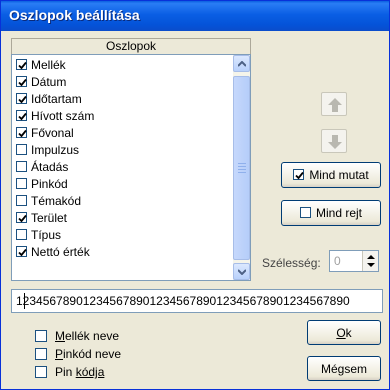  Describe the element at coordinates (291, 263) in the screenshot. I see `width-label: Szélesség:` at that location.